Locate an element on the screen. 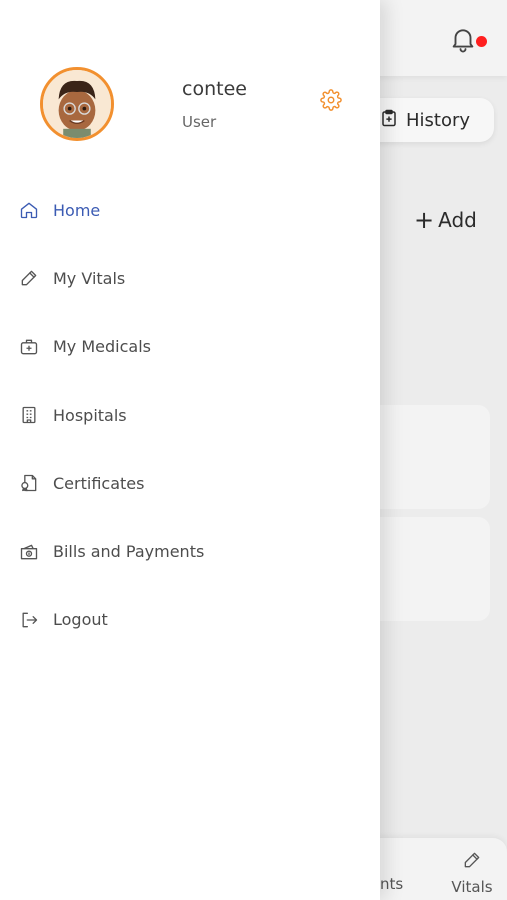  menu-item-bills-and-payments: Bills and Payments is located at coordinates (190, 551).